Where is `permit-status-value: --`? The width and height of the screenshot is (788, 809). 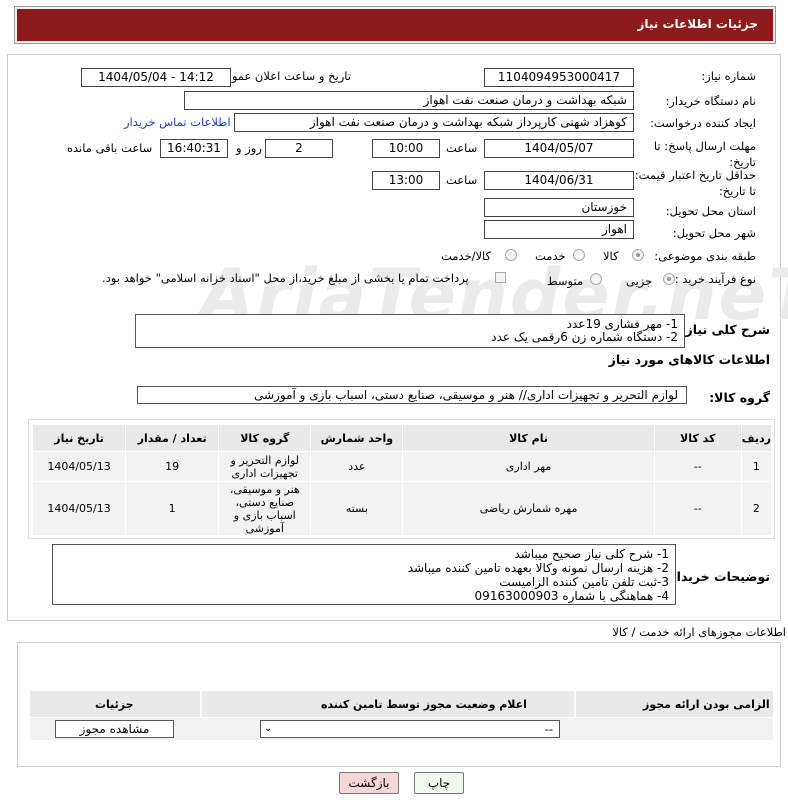 permit-status-value: -- is located at coordinates (548, 729).